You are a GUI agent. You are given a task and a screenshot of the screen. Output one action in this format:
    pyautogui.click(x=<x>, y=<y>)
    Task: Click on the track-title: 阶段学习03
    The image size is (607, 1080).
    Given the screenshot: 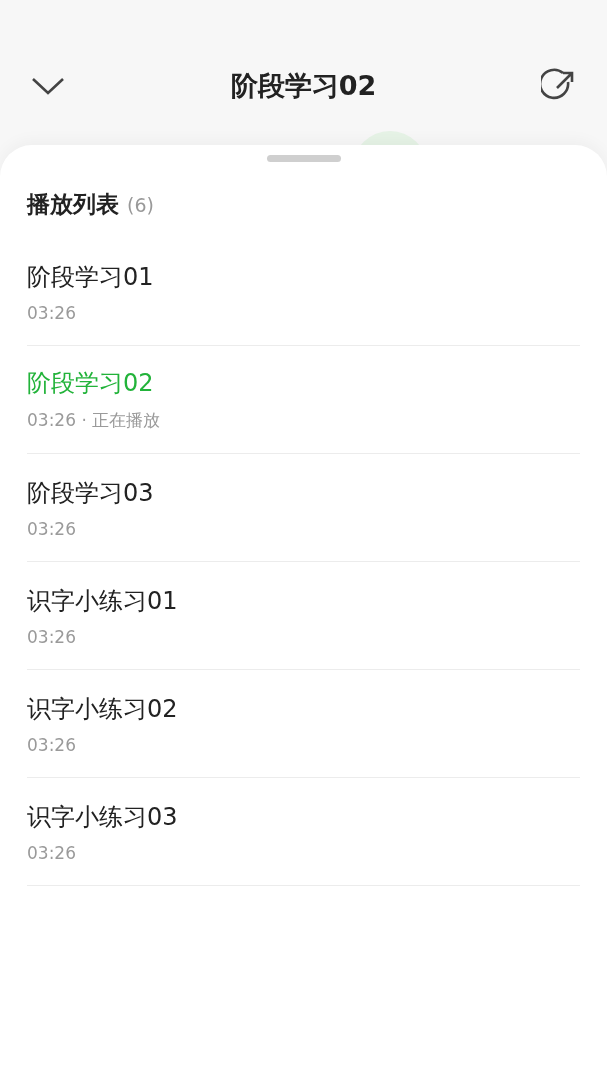 What is the action you would take?
    pyautogui.click(x=91, y=493)
    